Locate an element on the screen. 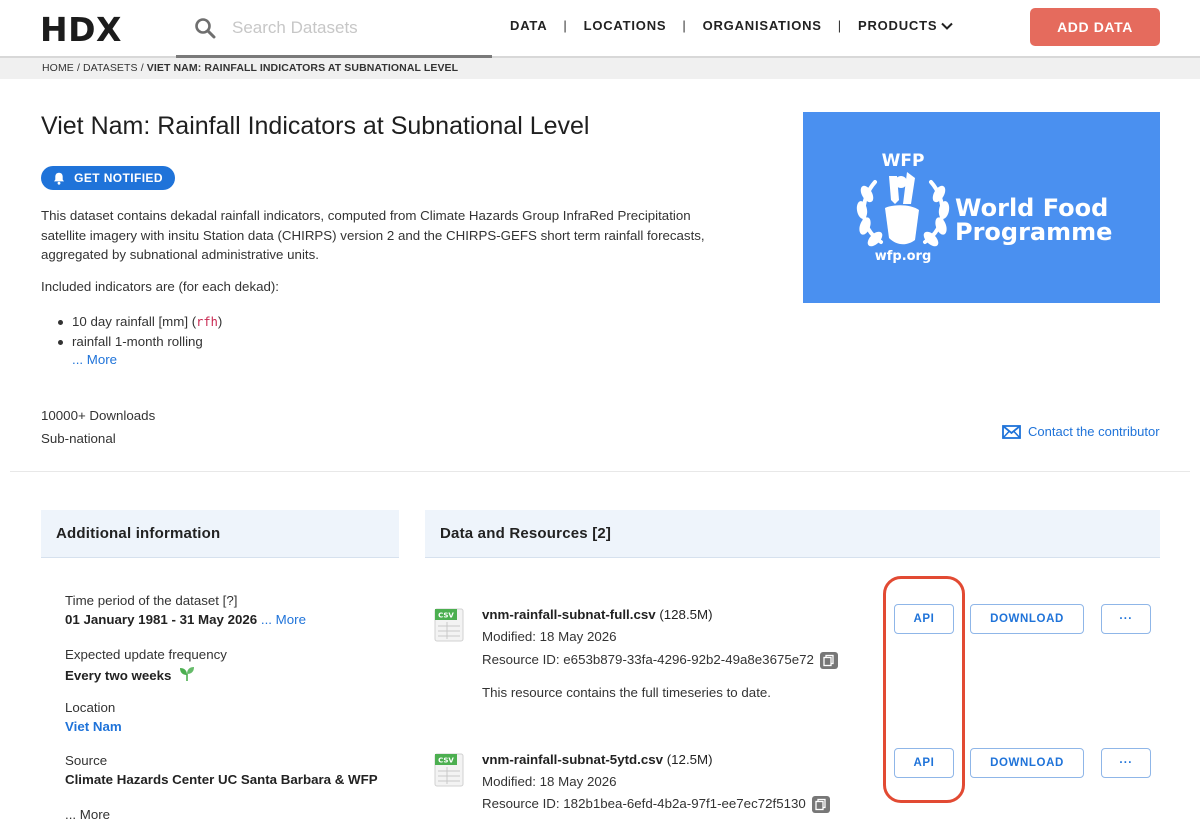 The image size is (1200, 820). update-frequency-value: Every two weeks is located at coordinates (130, 674).